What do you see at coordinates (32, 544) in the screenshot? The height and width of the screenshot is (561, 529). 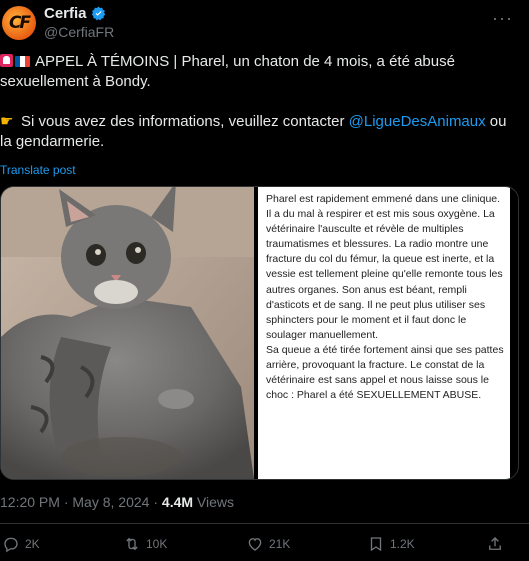 I see `reply-count: 2K` at bounding box center [32, 544].